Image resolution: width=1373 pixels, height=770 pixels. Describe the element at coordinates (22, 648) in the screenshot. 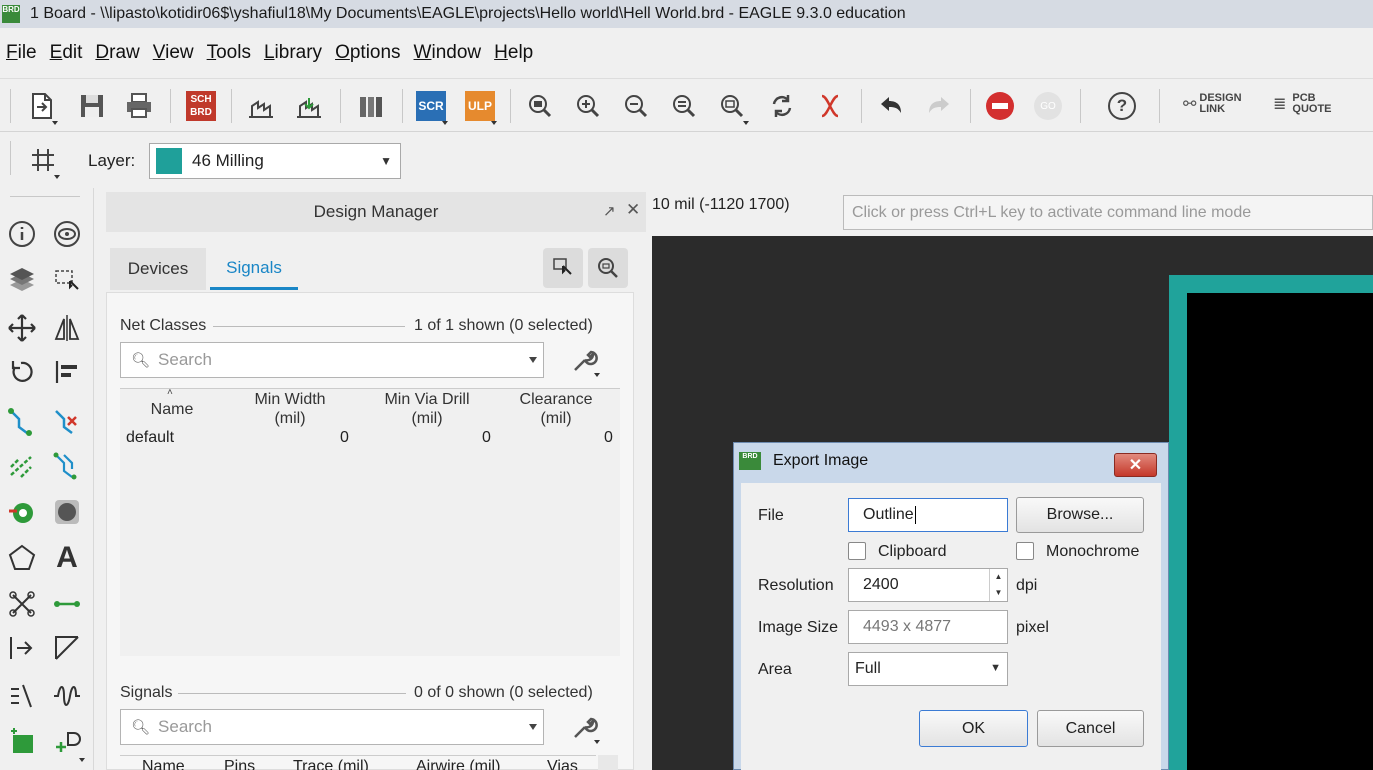

I see `attribute-icon` at that location.